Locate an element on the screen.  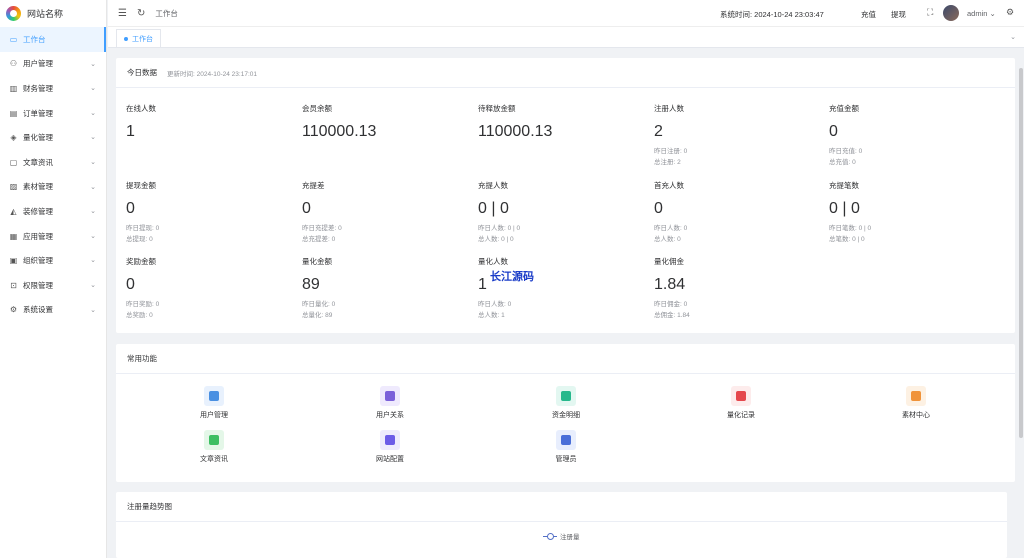
quick-item: 资金明细 is located at coordinates (566, 403).